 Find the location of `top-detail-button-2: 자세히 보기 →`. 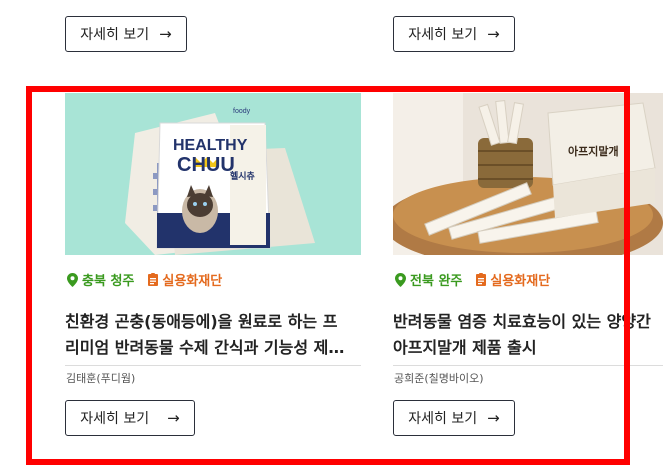

top-detail-button-2: 자세히 보기 → is located at coordinates (454, 34).